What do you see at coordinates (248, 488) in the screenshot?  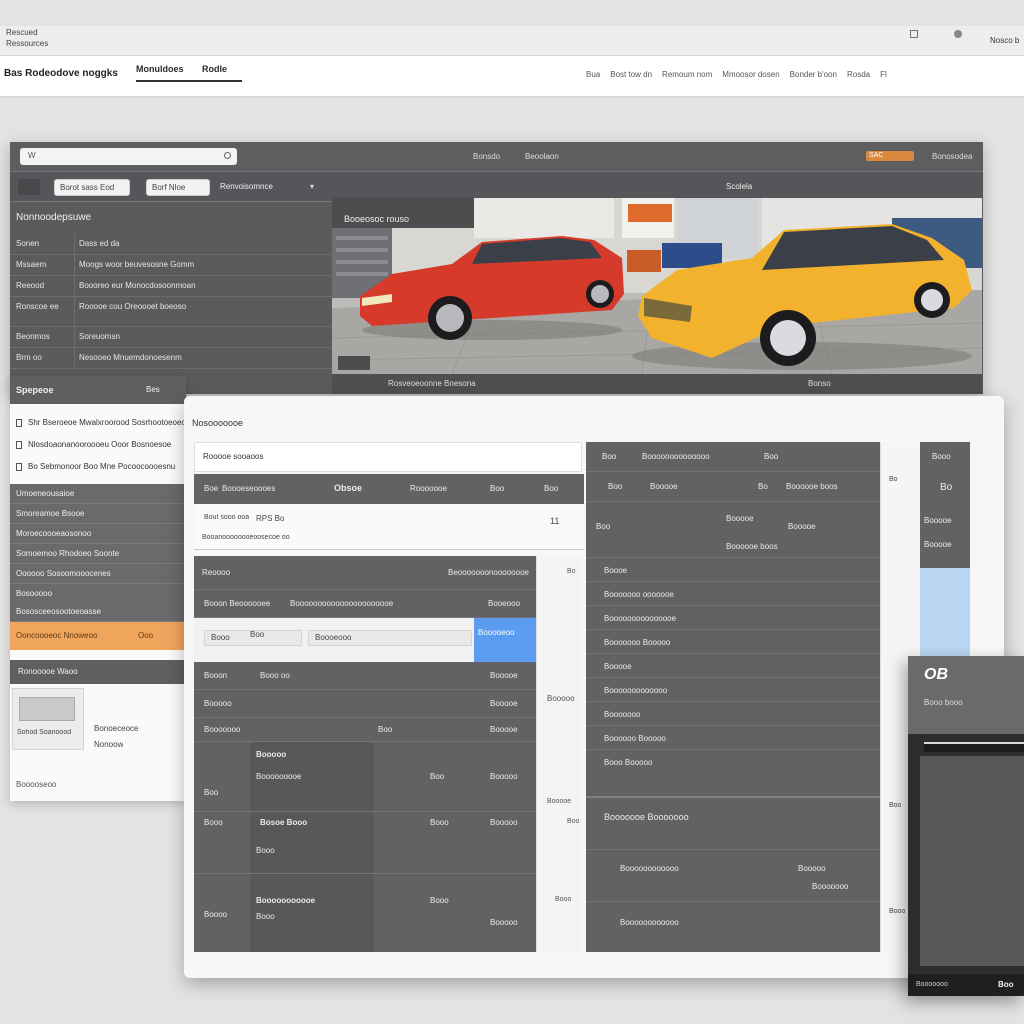 I see `header-cell: Boooeseoooes` at bounding box center [248, 488].